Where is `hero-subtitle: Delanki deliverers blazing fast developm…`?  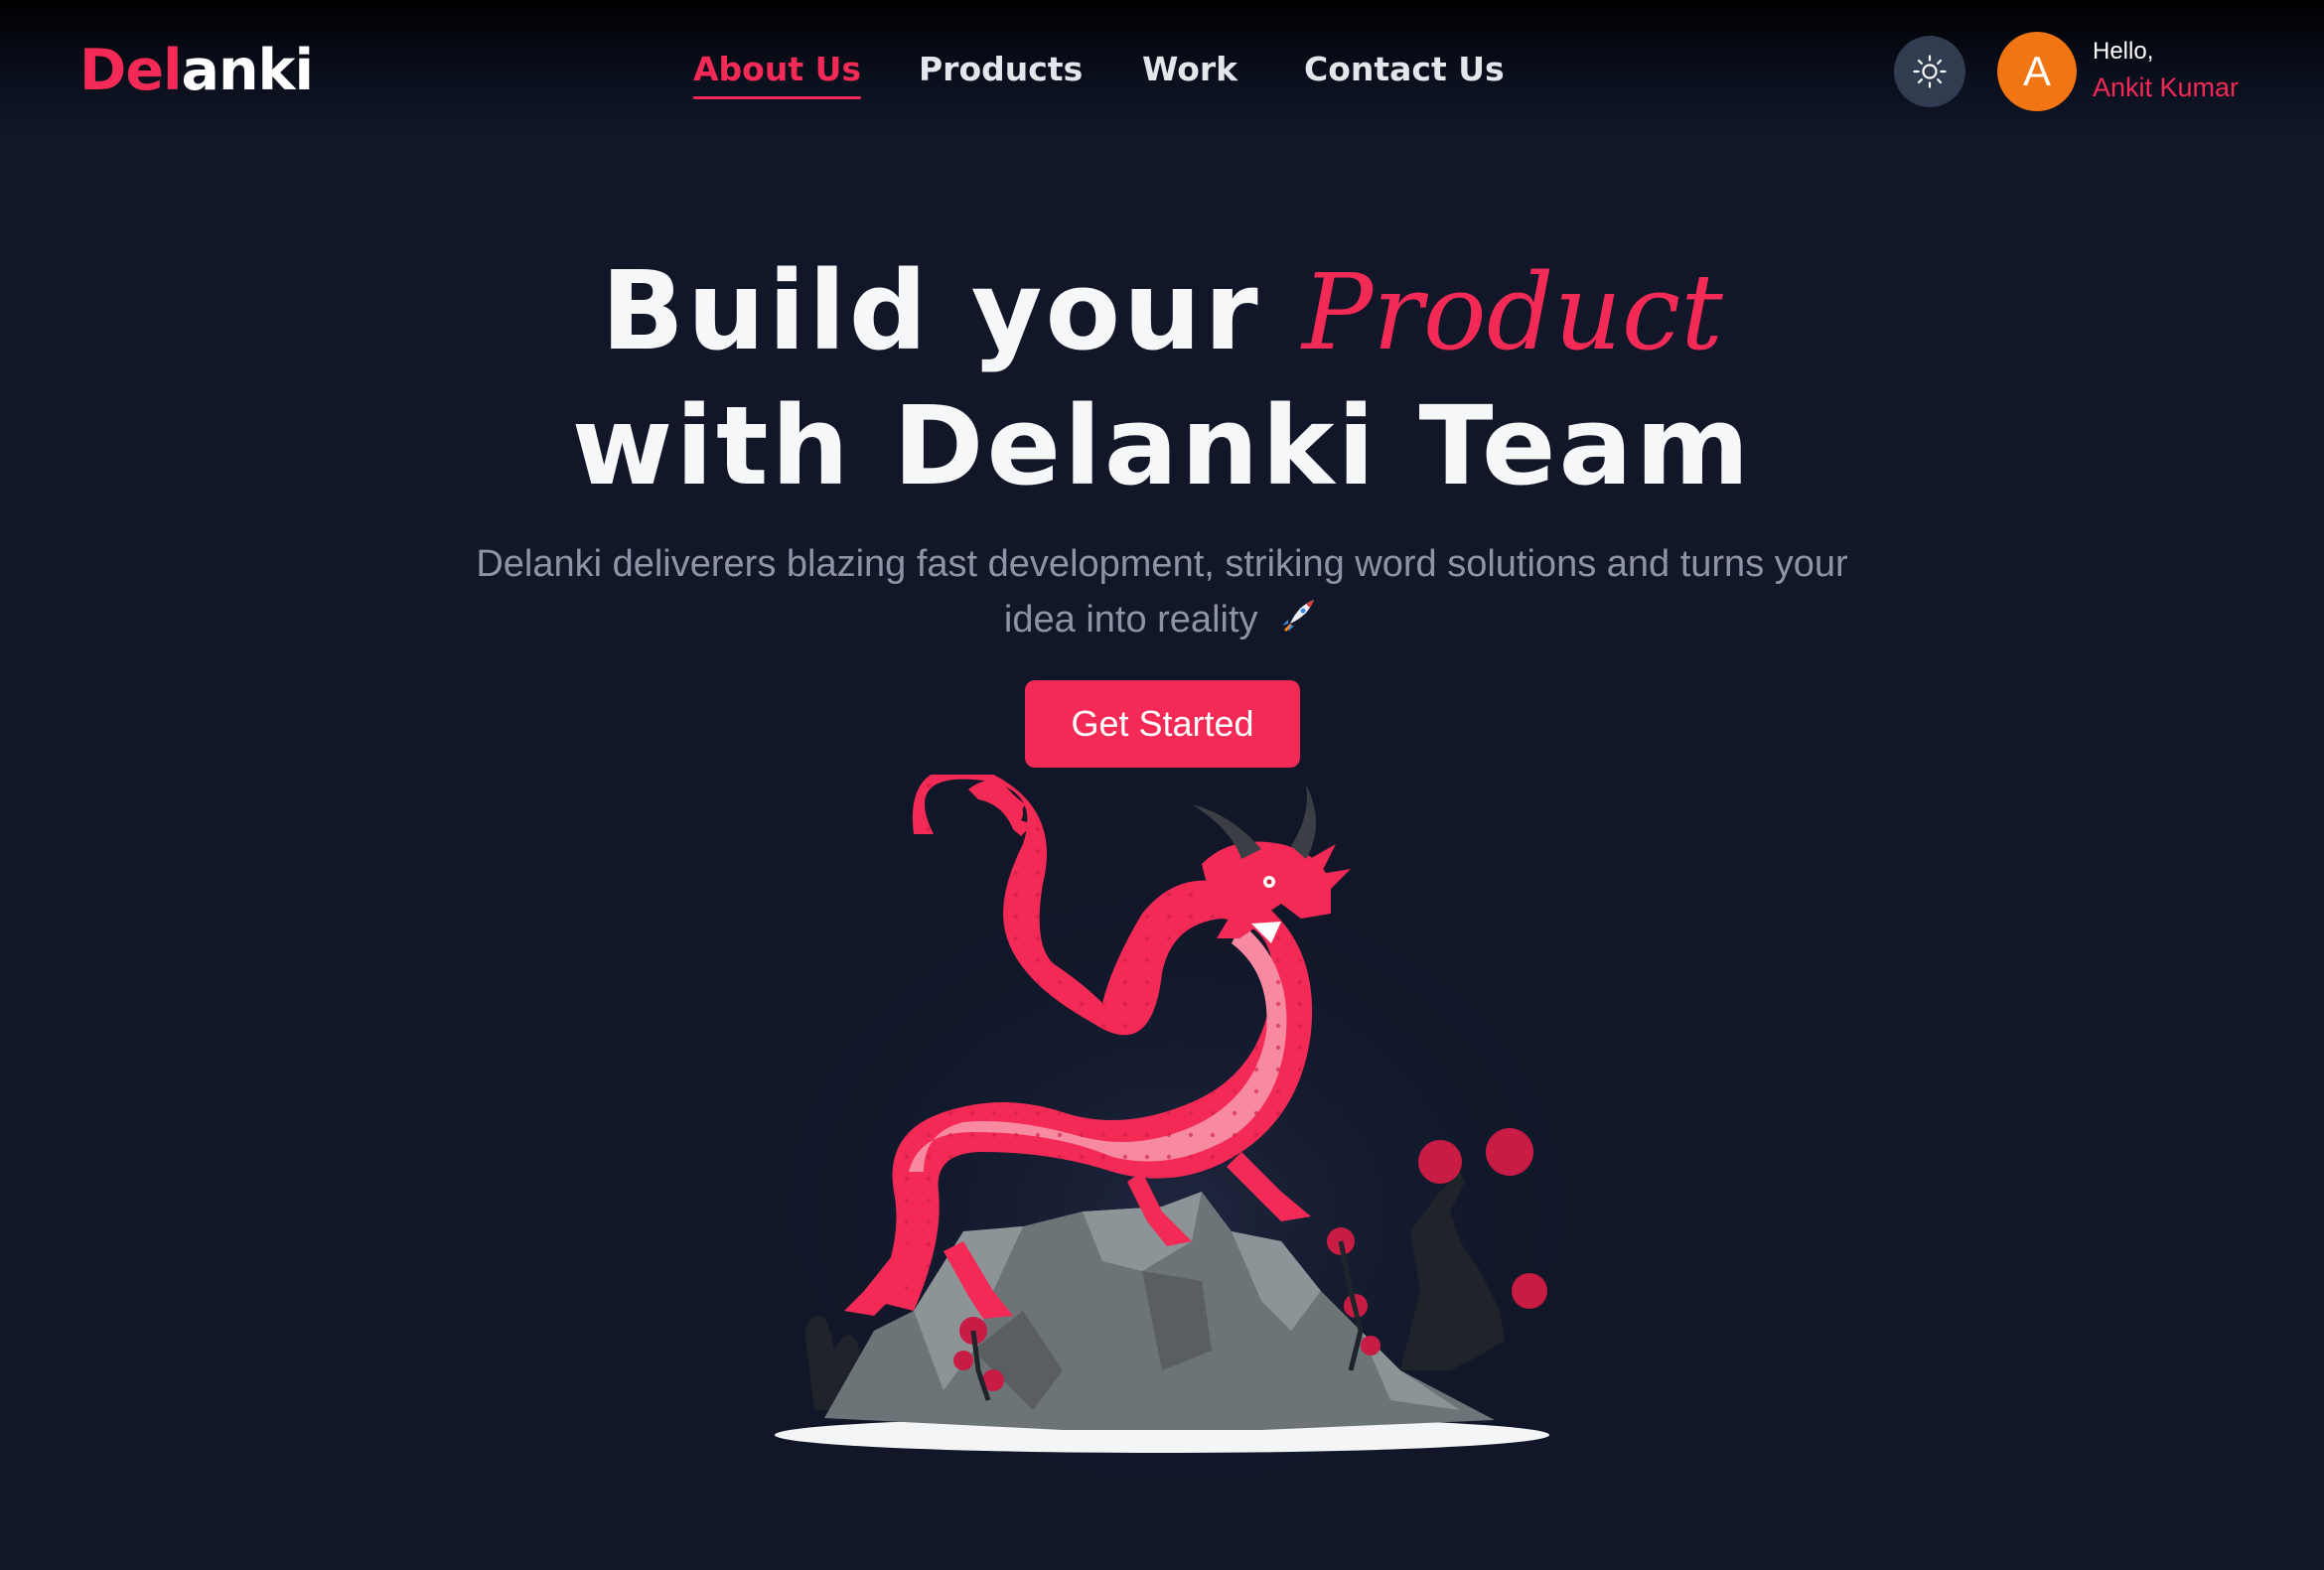
hero-subtitle: Delanki deliverers blazing fast developm… is located at coordinates (1162, 591).